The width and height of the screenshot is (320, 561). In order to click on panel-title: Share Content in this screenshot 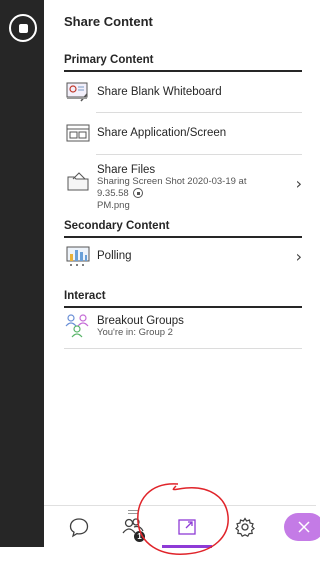, I will do `click(108, 21)`.